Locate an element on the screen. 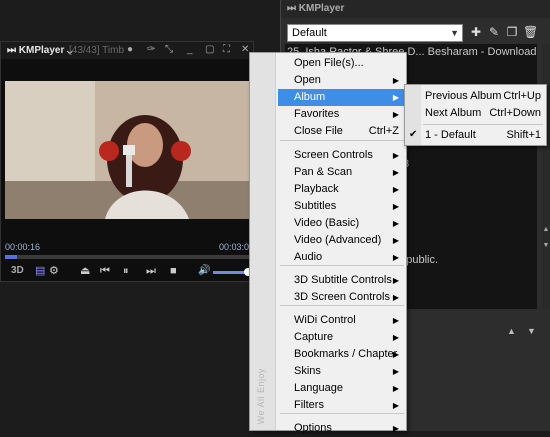 This screenshot has width=550, height=437. menu-item-label: Favorites is located at coordinates (317, 114).